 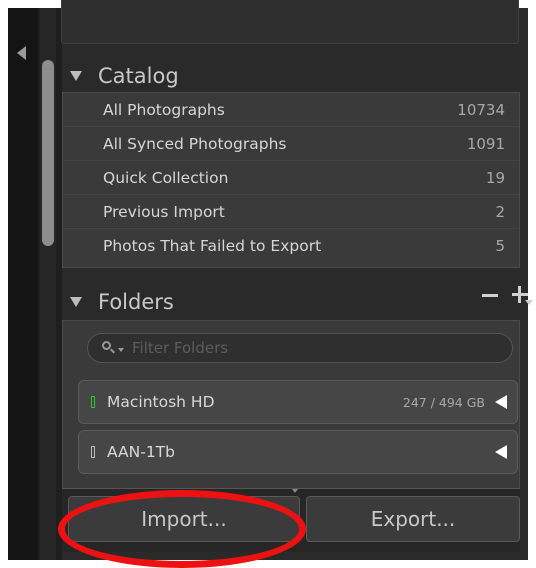 What do you see at coordinates (529, 302) in the screenshot?
I see `dropdown-caret-icon` at bounding box center [529, 302].